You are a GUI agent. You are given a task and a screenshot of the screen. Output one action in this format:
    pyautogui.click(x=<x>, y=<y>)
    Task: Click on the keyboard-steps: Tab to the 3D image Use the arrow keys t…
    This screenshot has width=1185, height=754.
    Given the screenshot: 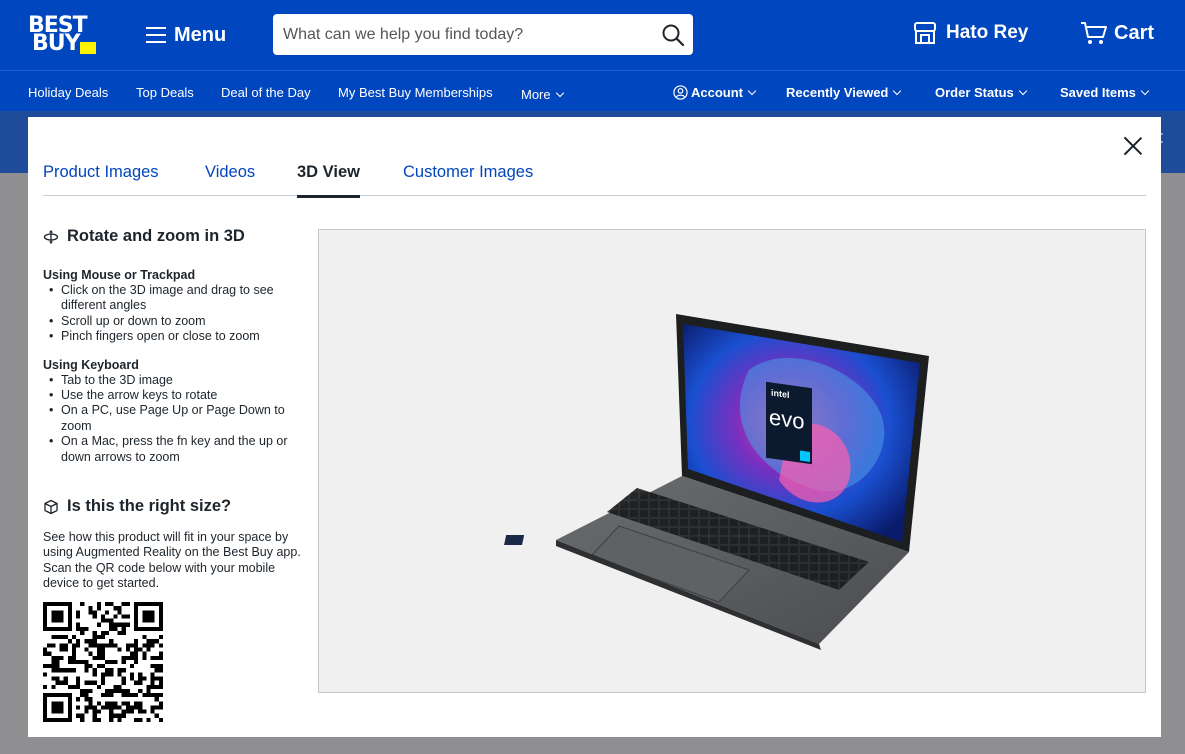 What is the action you would take?
    pyautogui.click(x=178, y=419)
    